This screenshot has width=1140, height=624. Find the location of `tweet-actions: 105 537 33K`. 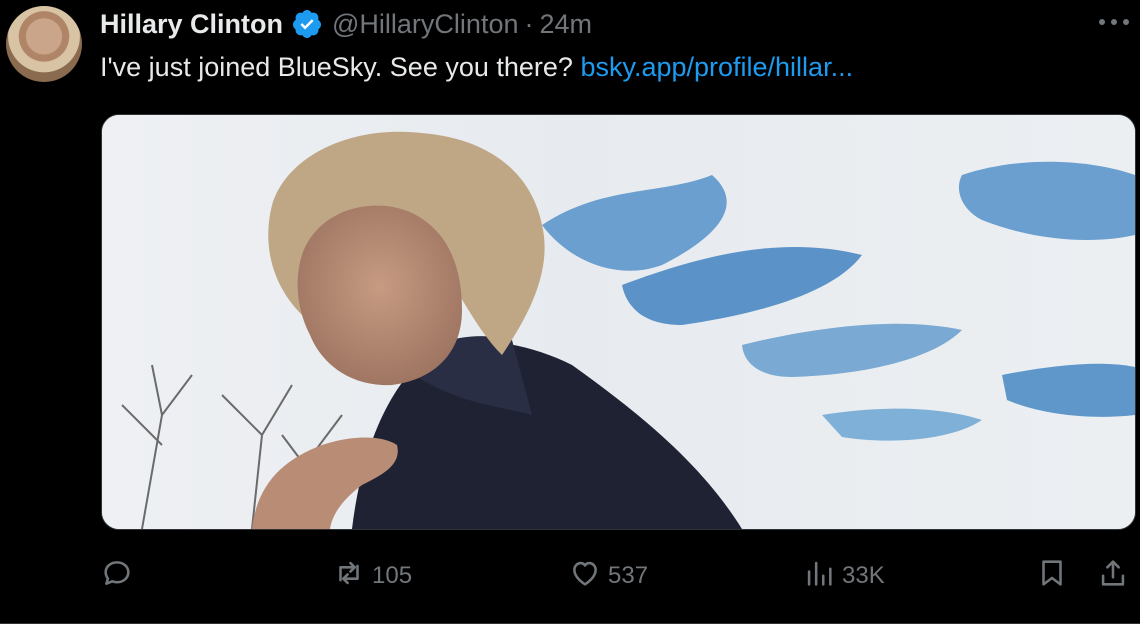

tweet-actions: 105 537 33K is located at coordinates (620, 576).